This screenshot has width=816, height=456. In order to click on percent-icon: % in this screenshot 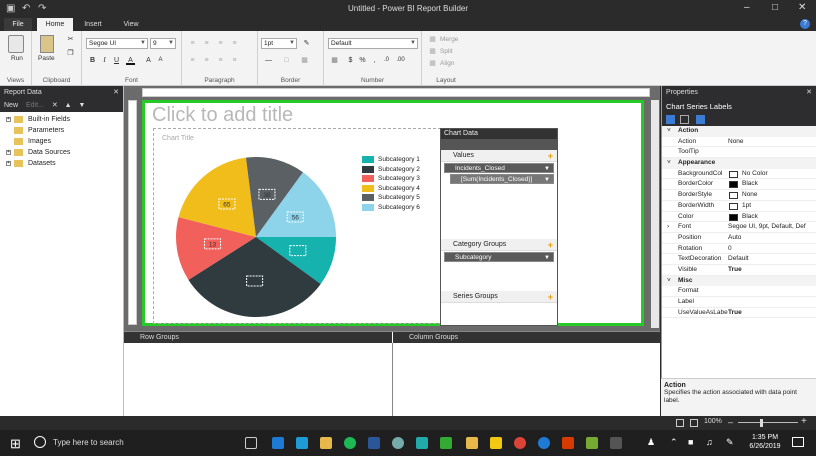, I will do `click(362, 60)`.